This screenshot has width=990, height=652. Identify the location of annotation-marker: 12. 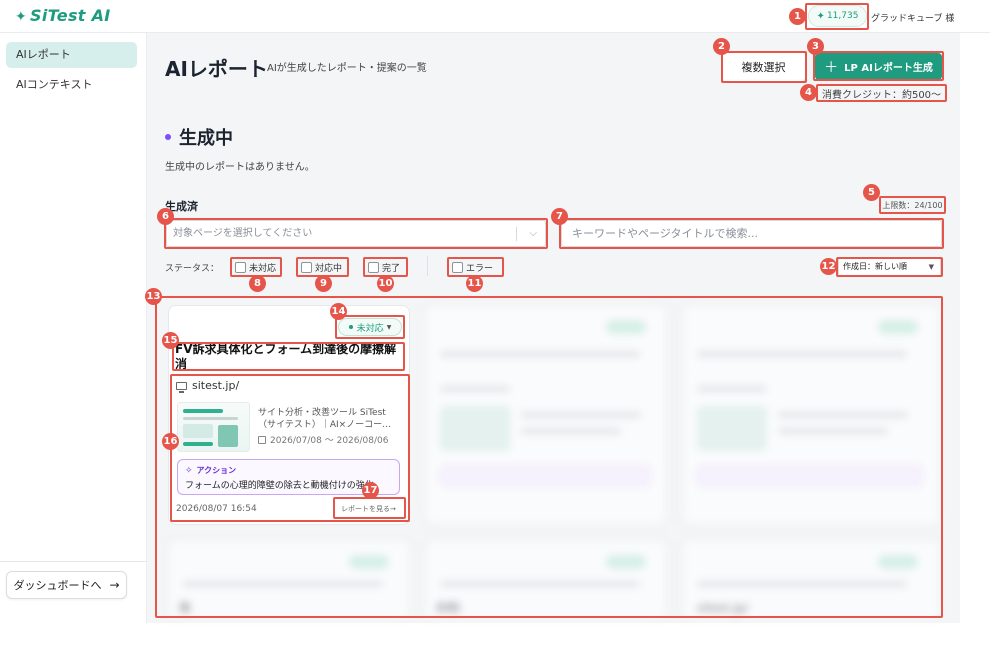
(828, 266).